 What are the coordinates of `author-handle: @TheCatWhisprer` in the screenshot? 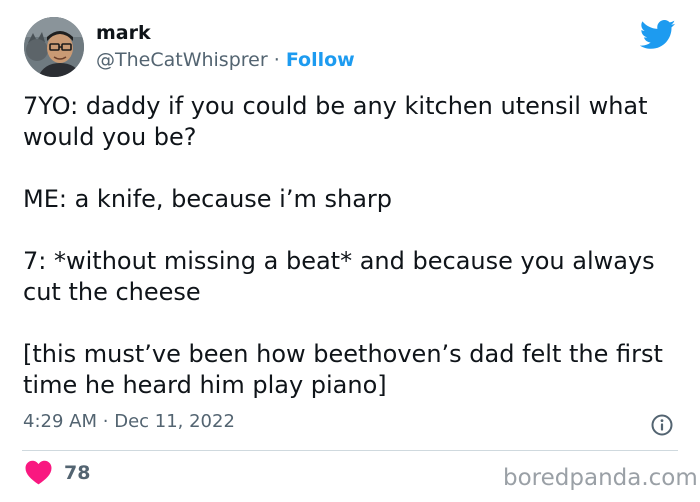 It's located at (182, 60).